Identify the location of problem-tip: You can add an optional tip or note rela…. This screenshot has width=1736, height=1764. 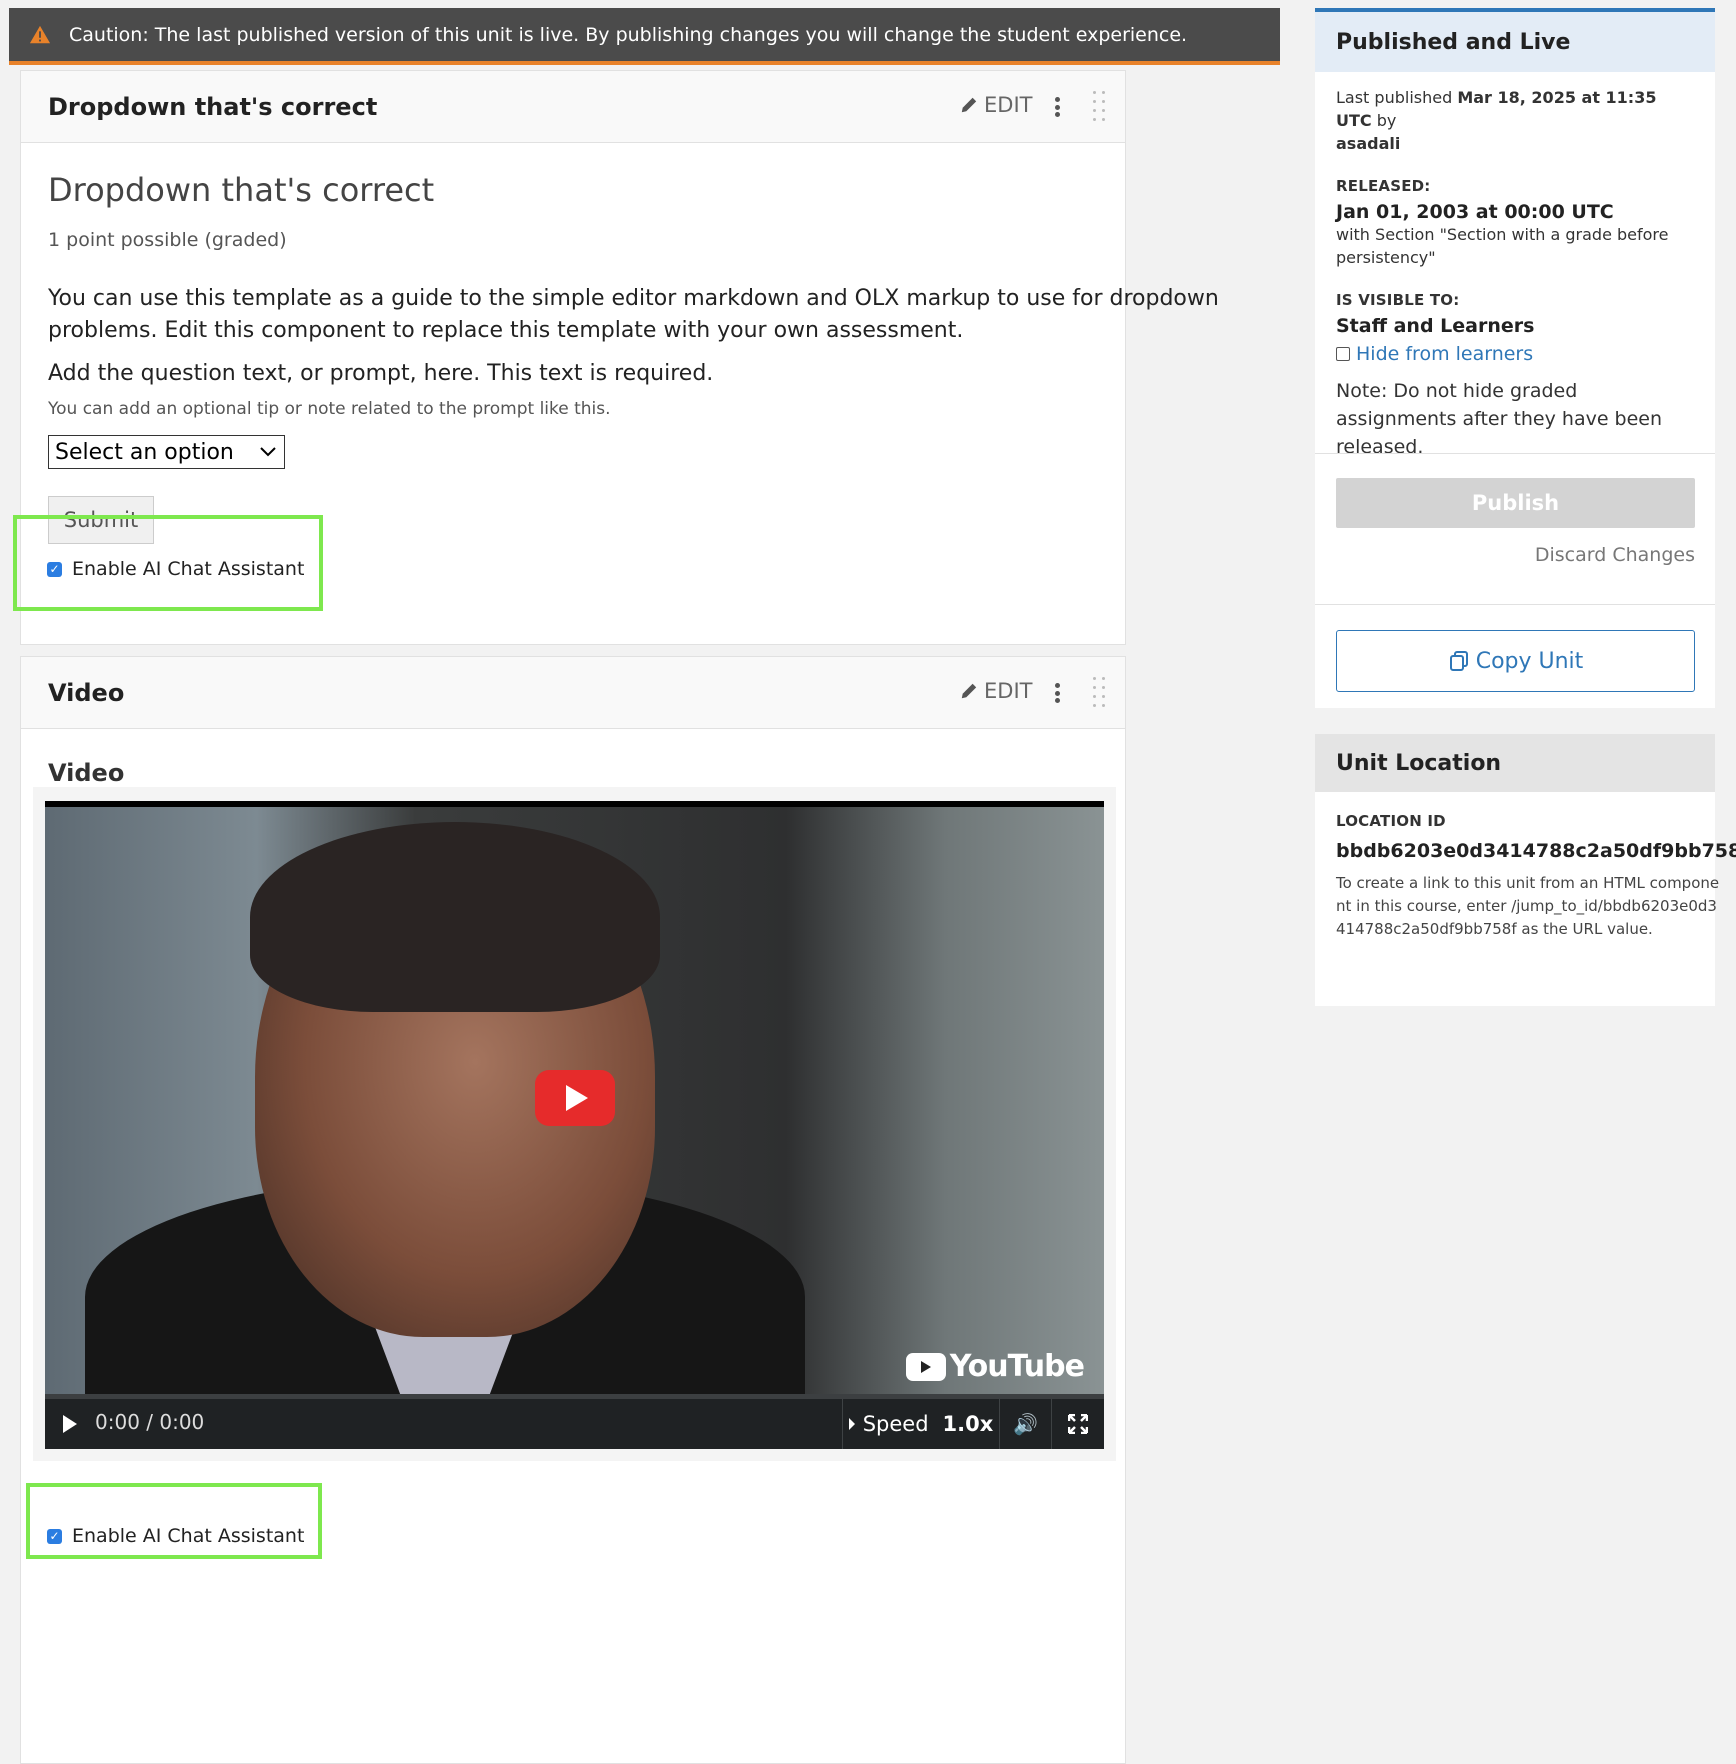
(329, 409).